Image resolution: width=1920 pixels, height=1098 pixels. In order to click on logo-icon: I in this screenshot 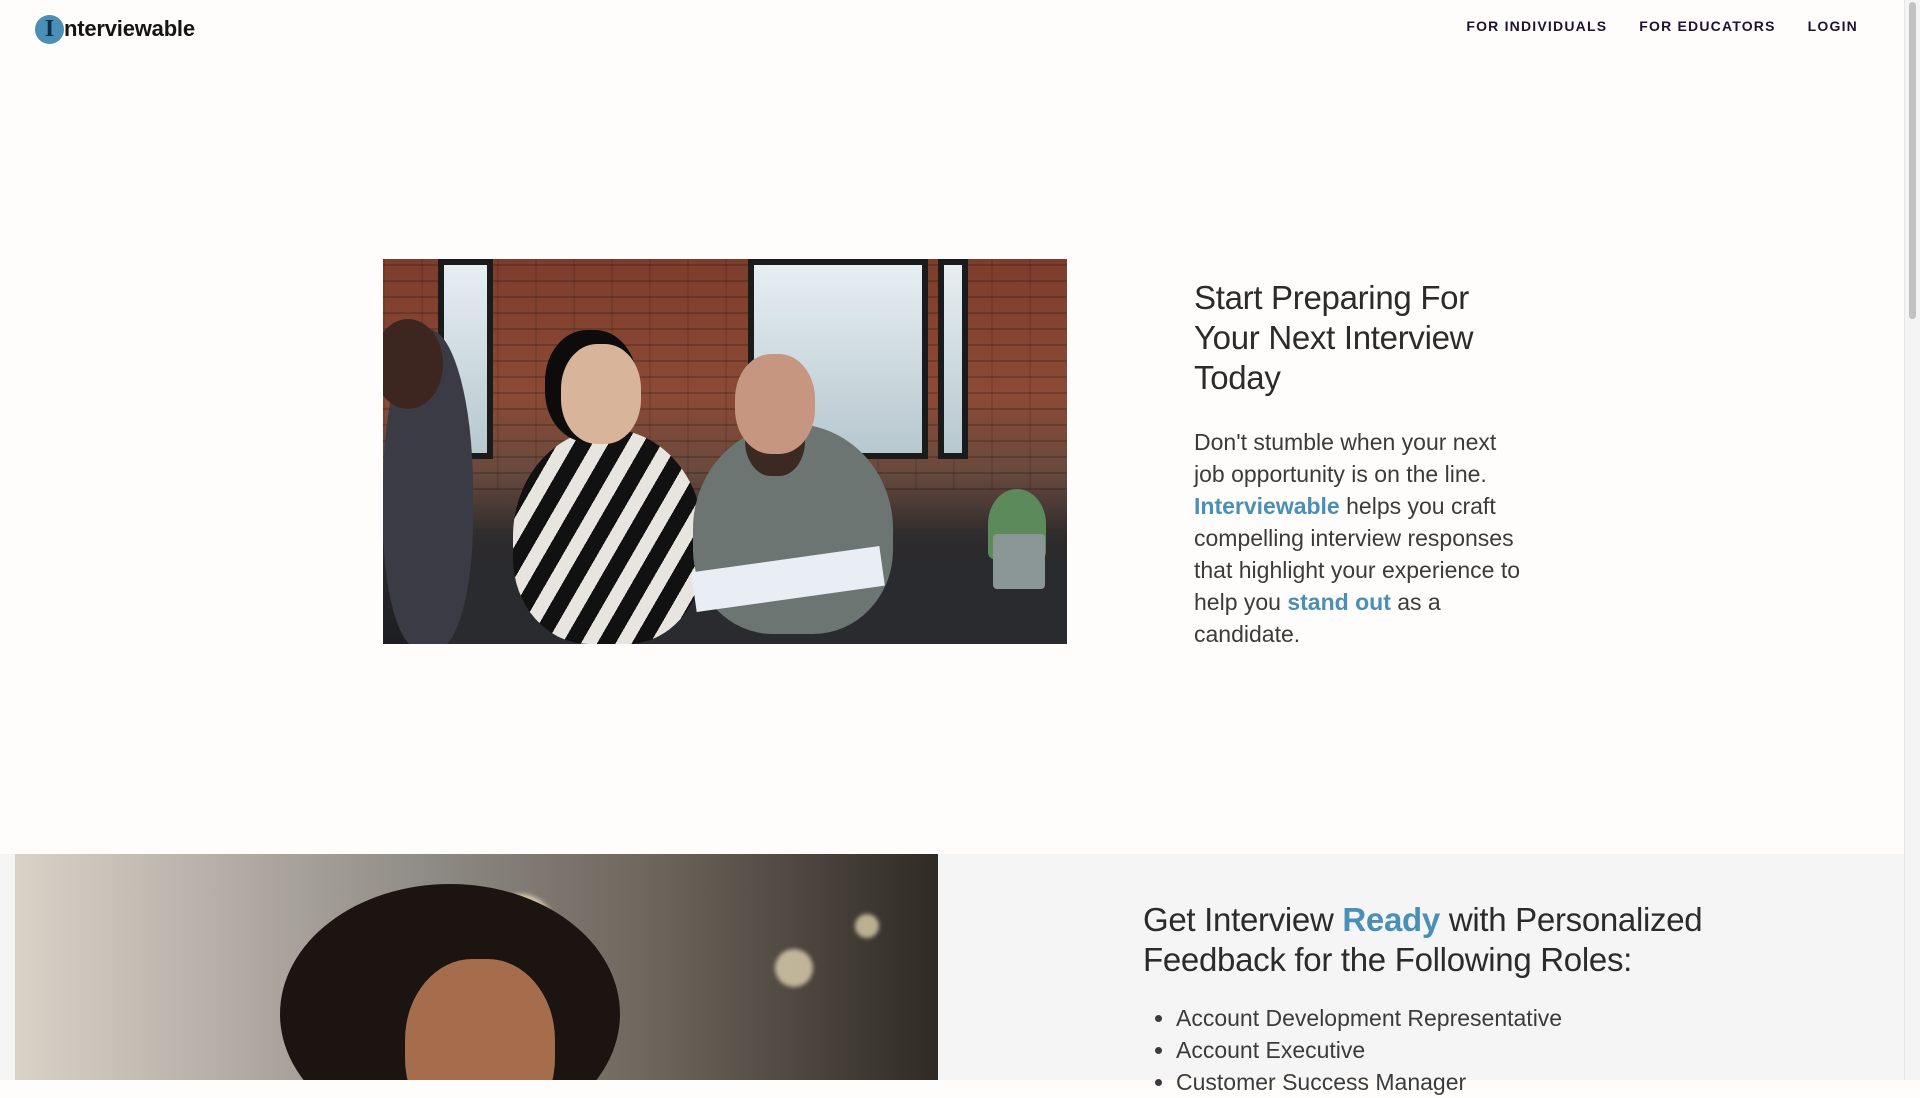, I will do `click(49, 29)`.